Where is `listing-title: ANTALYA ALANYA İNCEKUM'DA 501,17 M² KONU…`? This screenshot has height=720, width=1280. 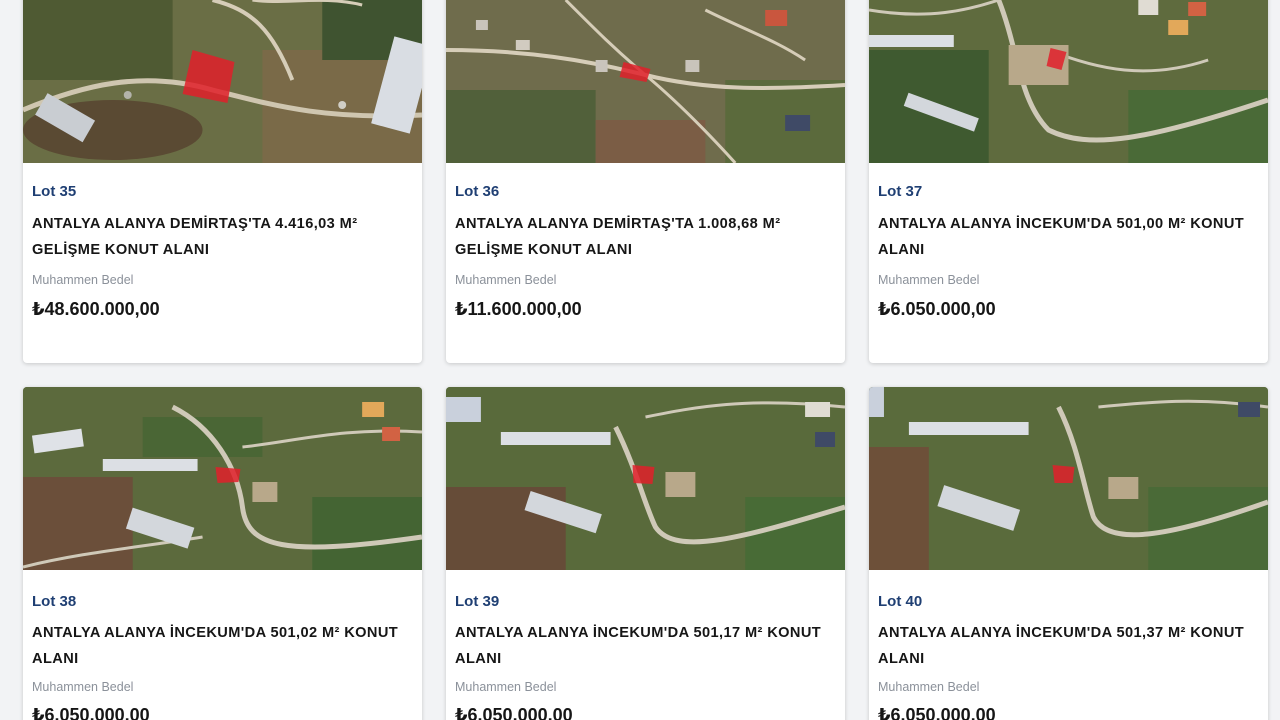 listing-title: ANTALYA ALANYA İNCEKUM'DA 501,17 M² KONU… is located at coordinates (645, 646).